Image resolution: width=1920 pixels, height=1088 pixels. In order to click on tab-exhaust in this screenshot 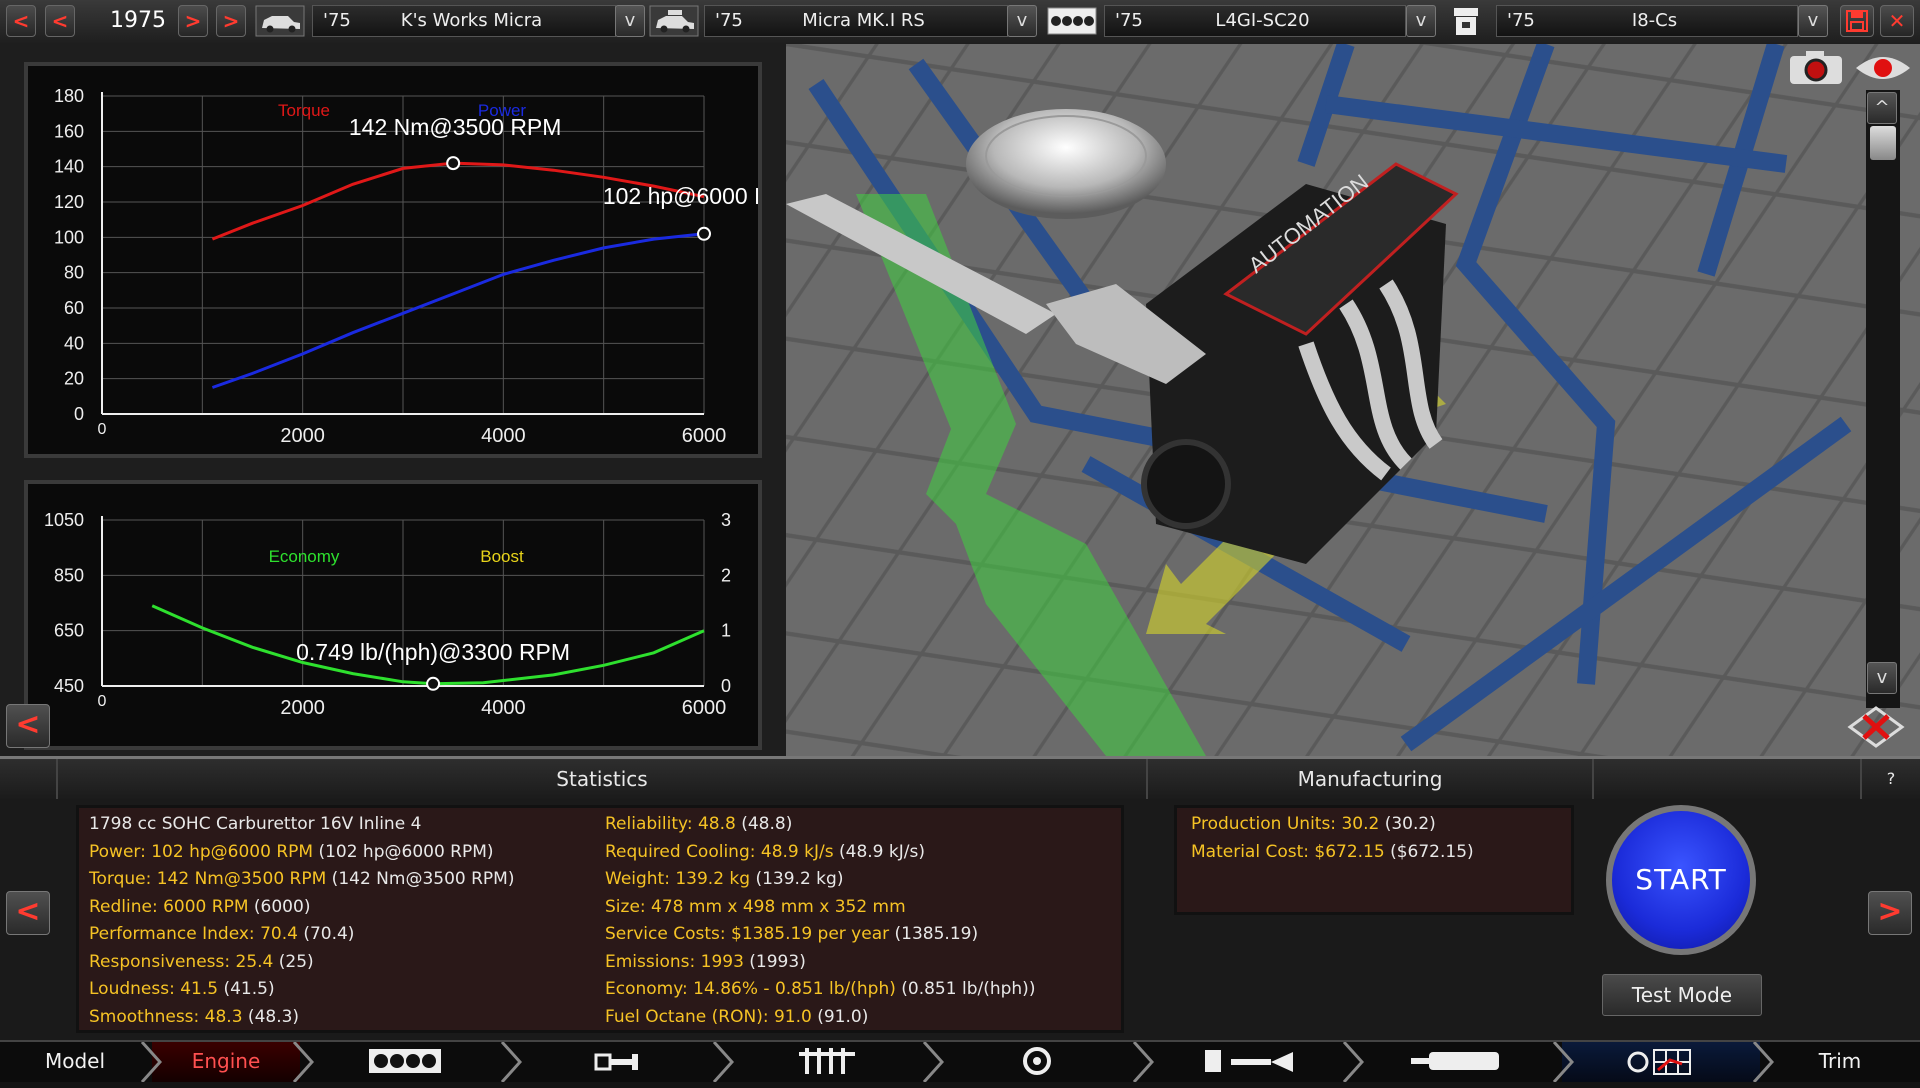, I will do `click(1457, 1062)`.